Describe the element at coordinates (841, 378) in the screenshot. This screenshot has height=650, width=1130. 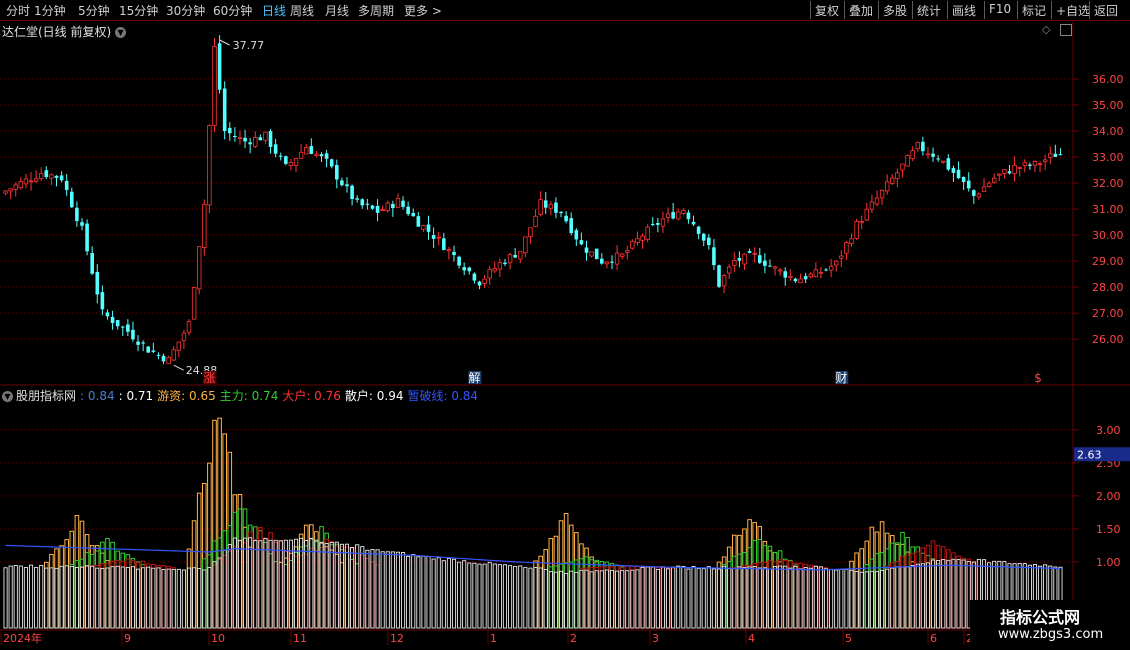
I see `event-marker-text: 财` at that location.